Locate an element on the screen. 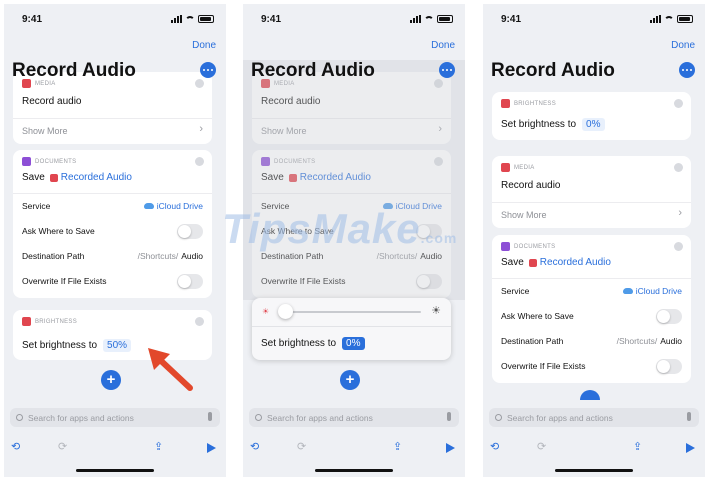 The height and width of the screenshot is (481, 708). bottom-toolbar: ⟲ ⟳ ⇪ is located at coordinates (594, 448).